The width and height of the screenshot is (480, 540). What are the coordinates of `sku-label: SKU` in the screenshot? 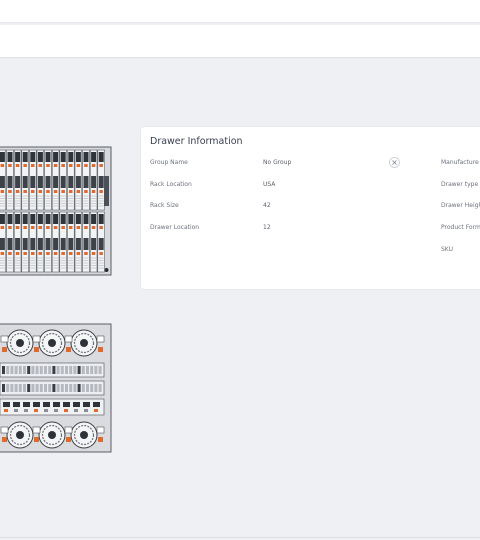 It's located at (447, 249).